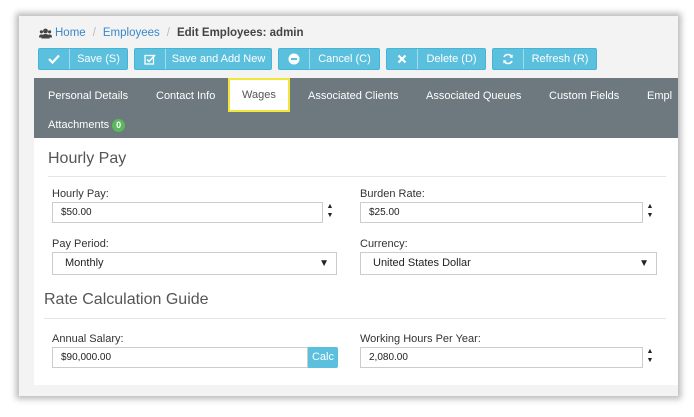  What do you see at coordinates (508, 59) in the screenshot?
I see `refresh-icon` at bounding box center [508, 59].